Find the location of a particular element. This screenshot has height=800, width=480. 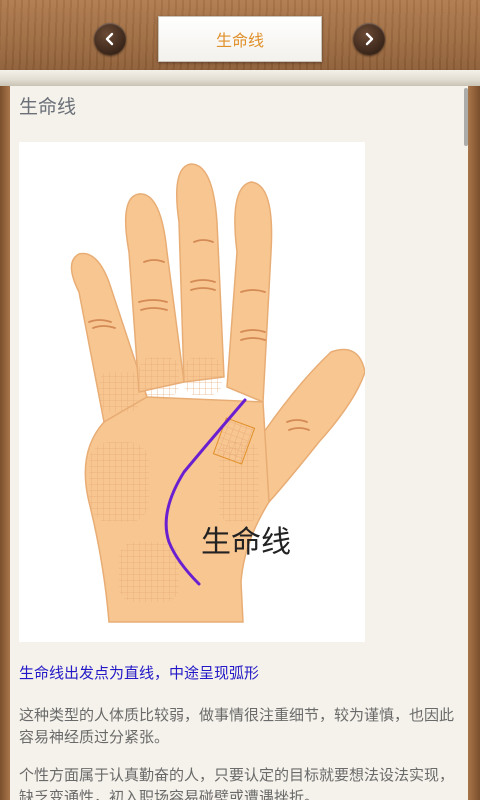

content-heading: 生命线 is located at coordinates (48, 107).